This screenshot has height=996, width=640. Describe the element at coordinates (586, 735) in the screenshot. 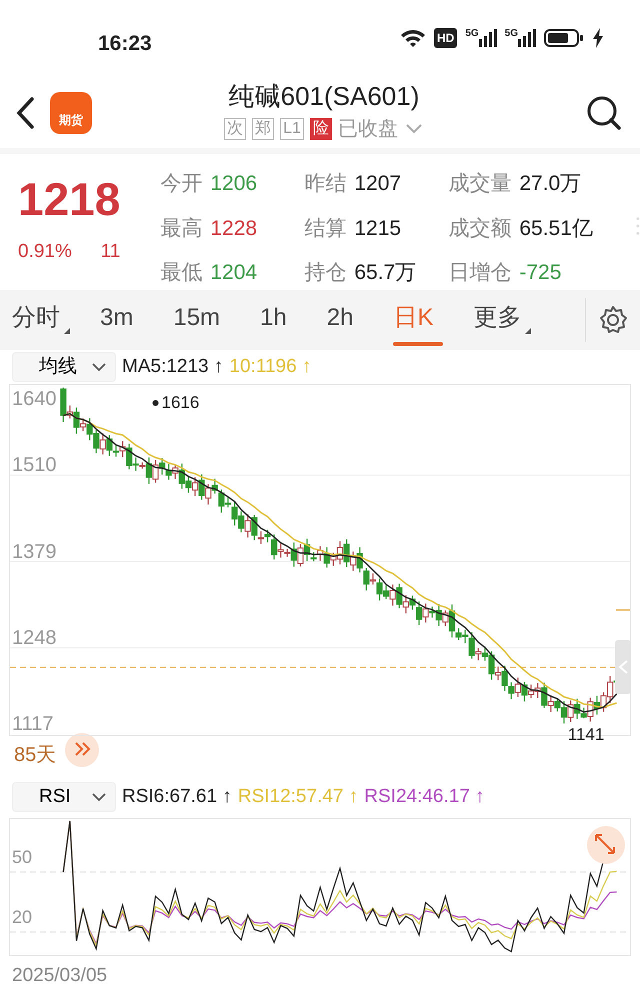

I see `low-price-label: 1141` at that location.